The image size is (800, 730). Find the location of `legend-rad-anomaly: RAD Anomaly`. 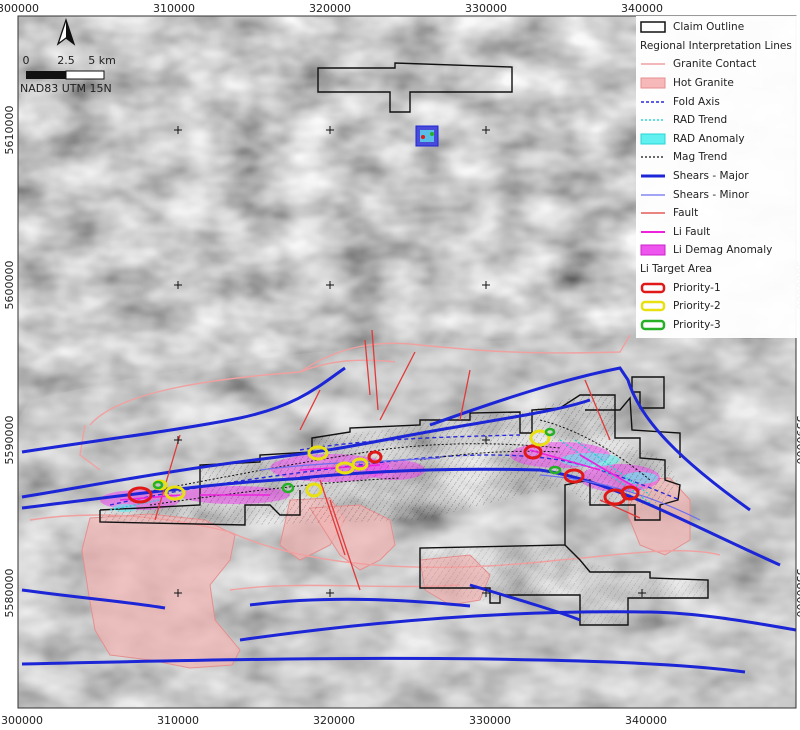

legend-rad-anomaly: RAD Anomaly is located at coordinates (718, 139).